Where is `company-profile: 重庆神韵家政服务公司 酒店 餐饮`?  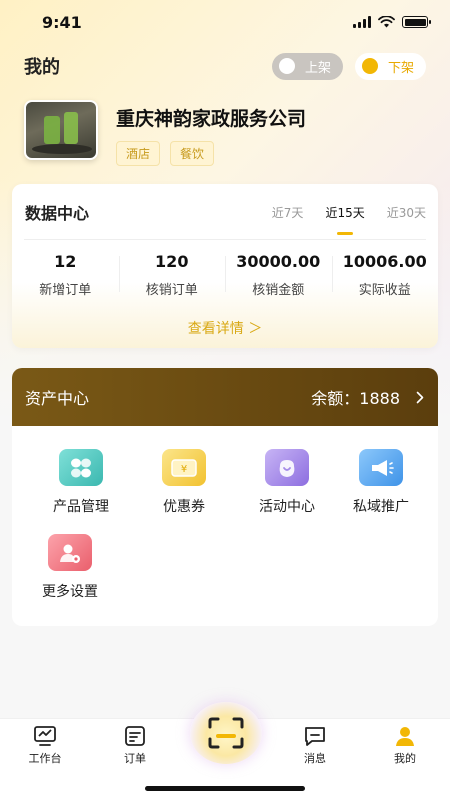
company-profile: 重庆神韵家政服务公司 酒店 餐饮 is located at coordinates (165, 133).